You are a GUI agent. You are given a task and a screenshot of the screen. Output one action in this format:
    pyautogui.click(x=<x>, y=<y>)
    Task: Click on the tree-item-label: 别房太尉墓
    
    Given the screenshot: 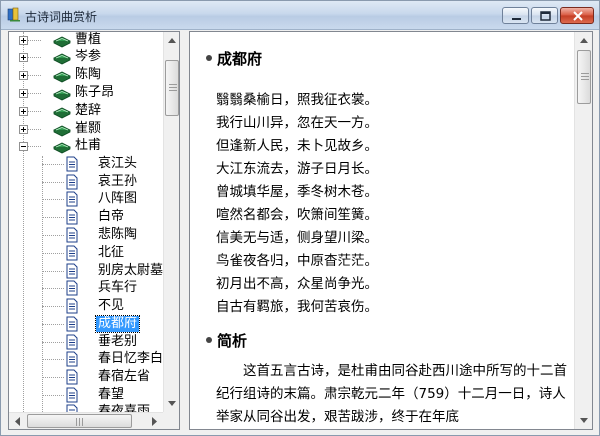 What is the action you would take?
    pyautogui.click(x=130, y=270)
    